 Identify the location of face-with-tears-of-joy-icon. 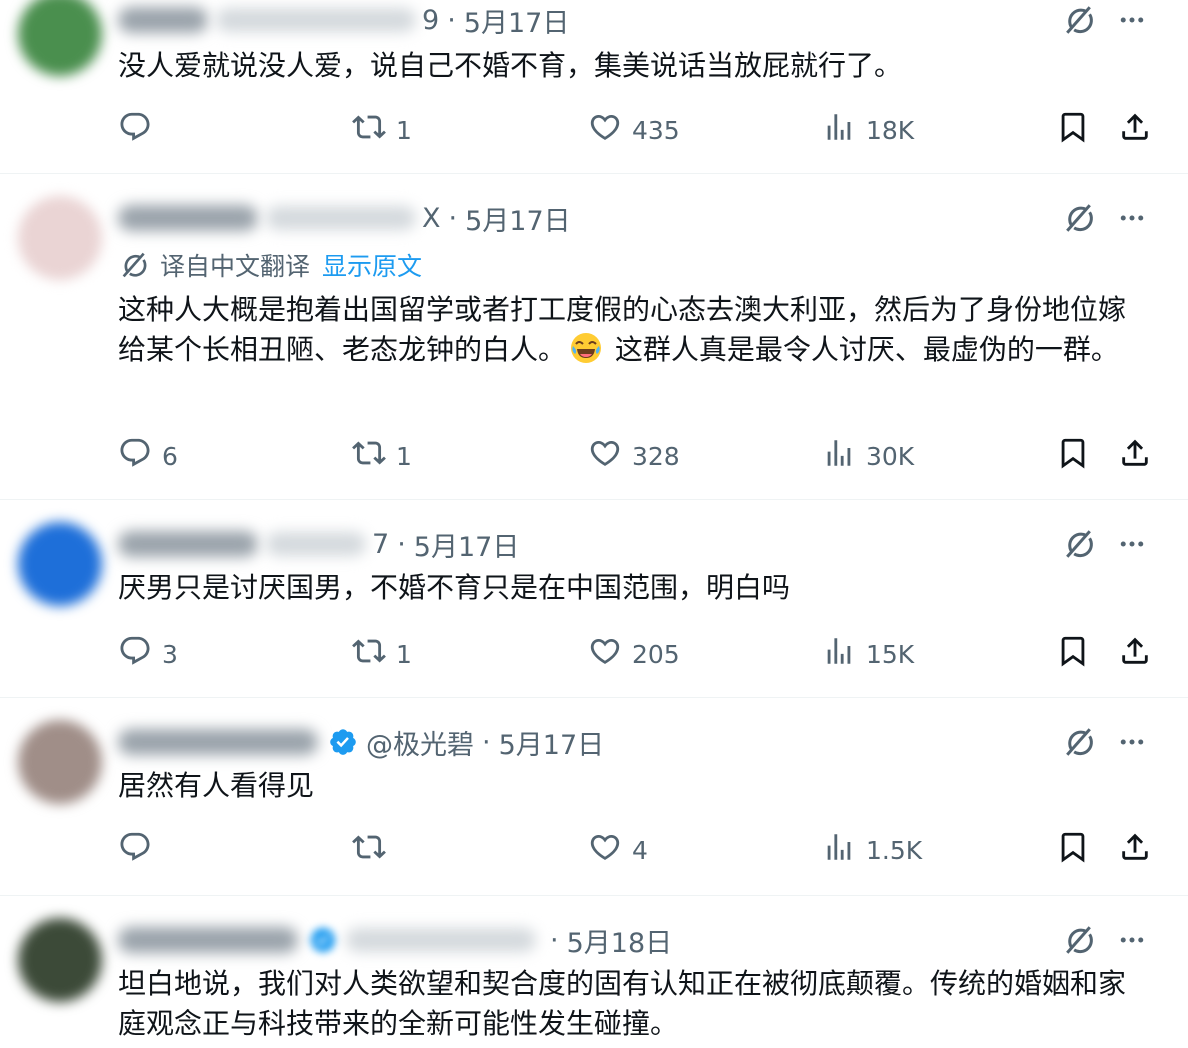
(586, 348).